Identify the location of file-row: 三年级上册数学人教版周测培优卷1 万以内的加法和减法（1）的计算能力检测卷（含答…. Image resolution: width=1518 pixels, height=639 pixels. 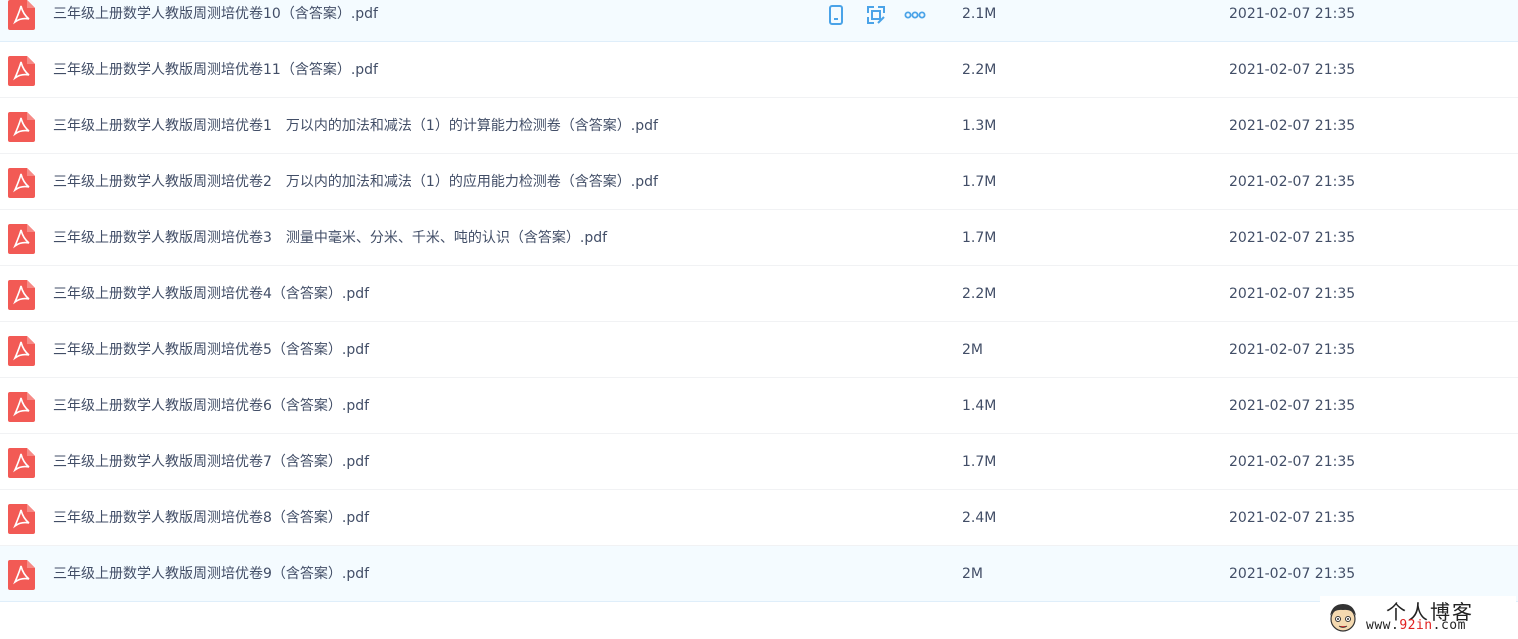
(759, 126).